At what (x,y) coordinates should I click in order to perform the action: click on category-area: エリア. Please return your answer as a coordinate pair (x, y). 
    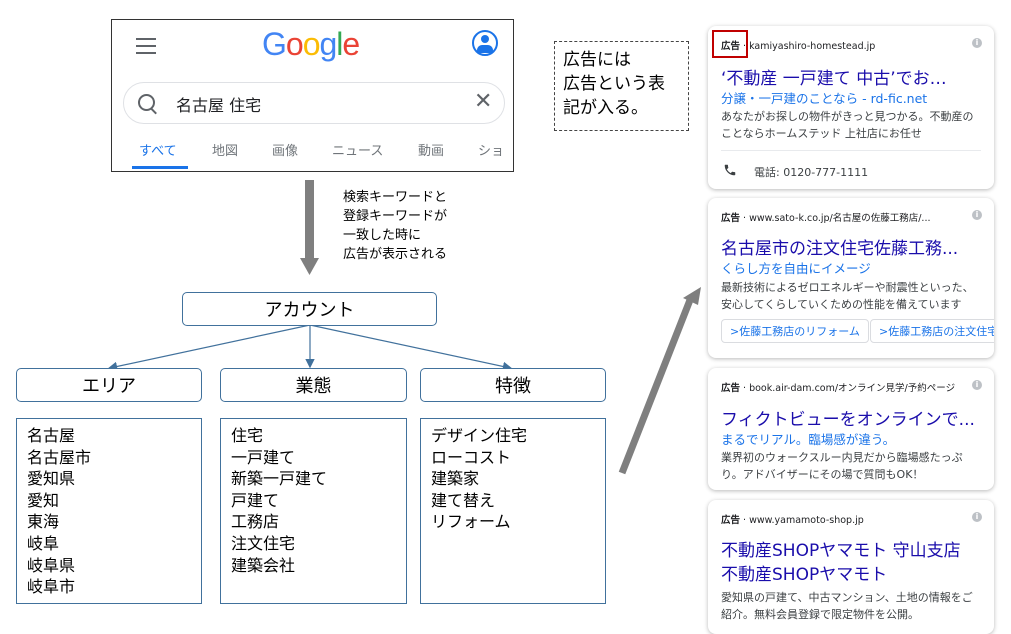
    Looking at the image, I should click on (109, 385).